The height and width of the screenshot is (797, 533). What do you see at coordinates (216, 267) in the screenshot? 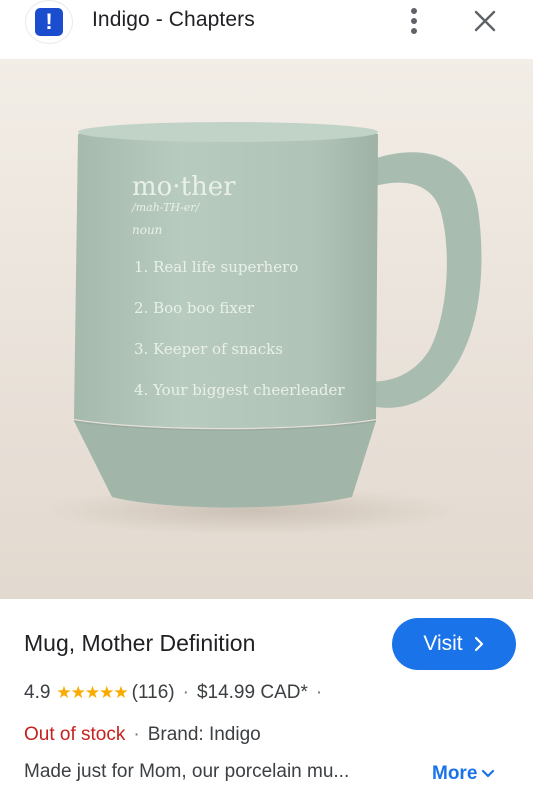
I see `mug-item: 1. Real life superhero` at bounding box center [216, 267].